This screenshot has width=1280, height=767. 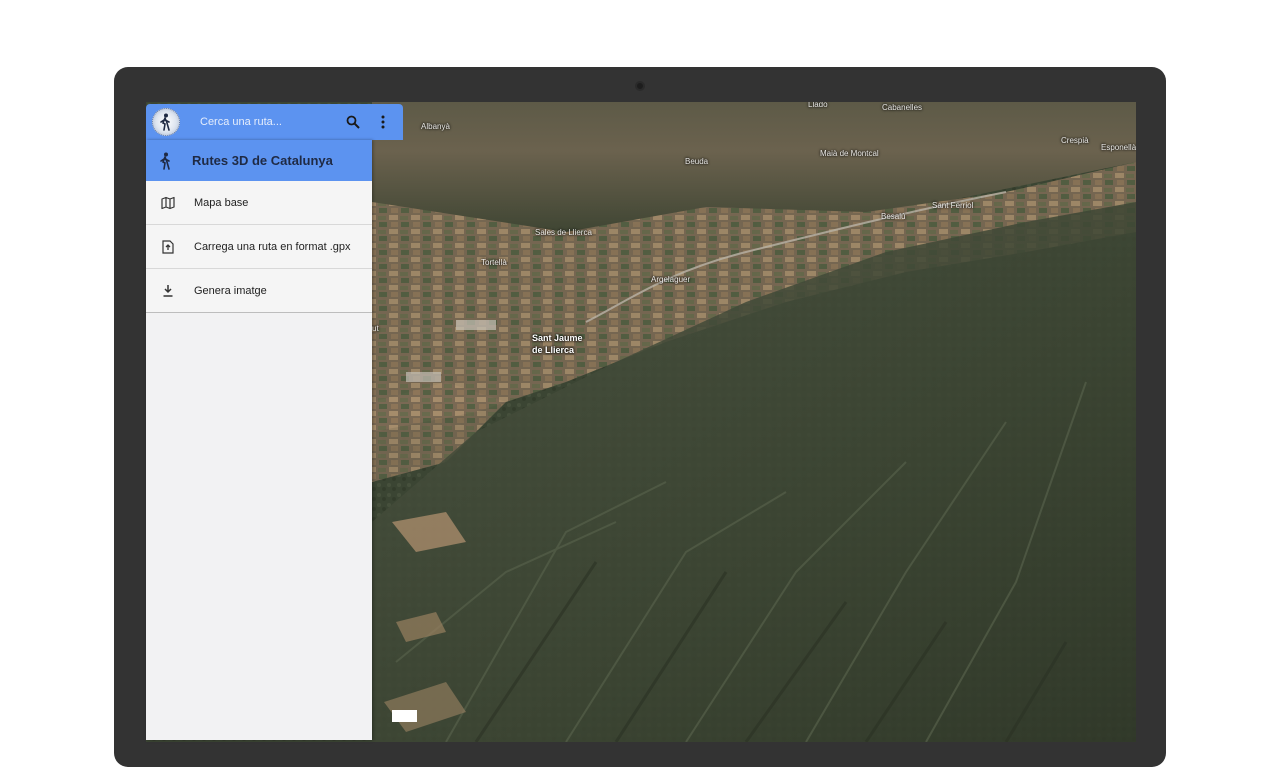 I want to click on place-sant-jaume-line1: Sant Jaume, so click(x=557, y=338).